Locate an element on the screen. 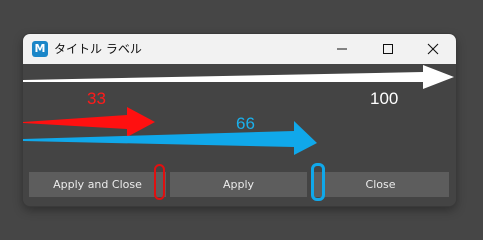  blue-value-label: 66 is located at coordinates (245, 123).